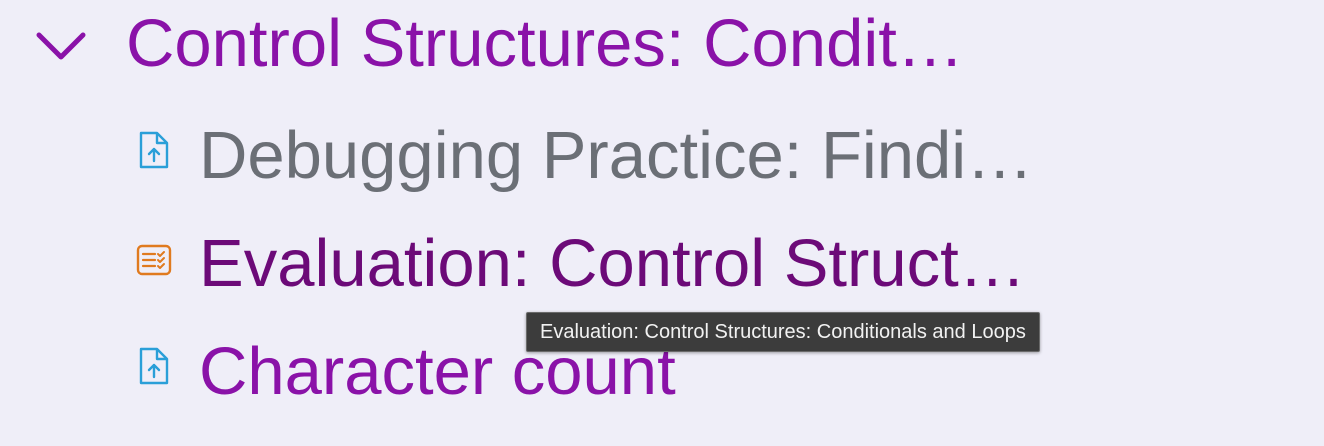 The image size is (1324, 446). I want to click on checklist-icon, so click(154, 260).